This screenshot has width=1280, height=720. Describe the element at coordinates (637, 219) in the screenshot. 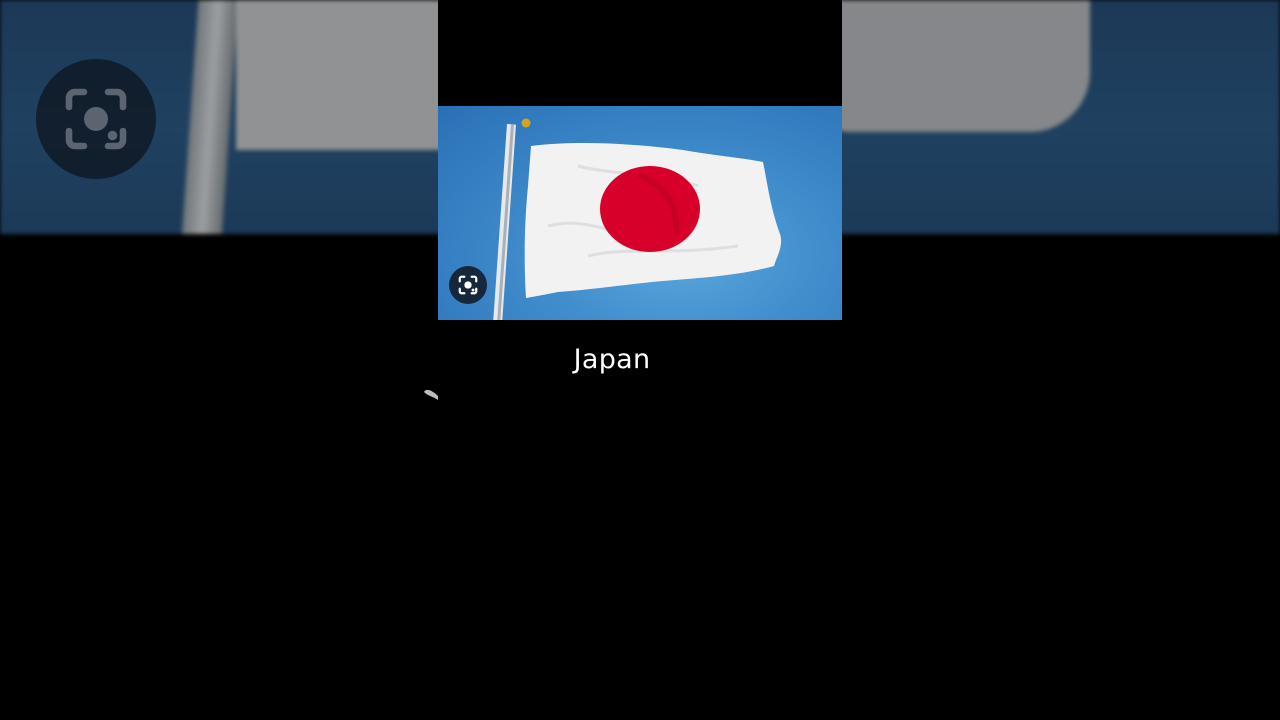

I see `japan-flag-image` at that location.